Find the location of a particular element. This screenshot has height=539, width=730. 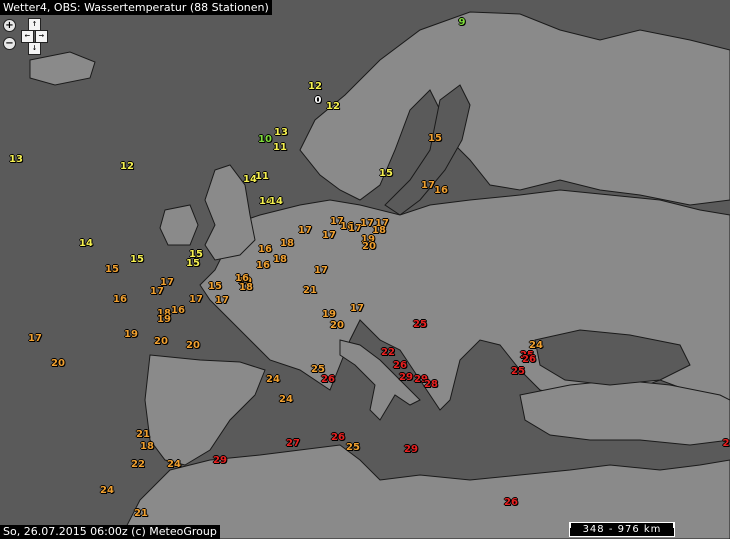

scale-label: 348 - 976 km is located at coordinates (622, 529).